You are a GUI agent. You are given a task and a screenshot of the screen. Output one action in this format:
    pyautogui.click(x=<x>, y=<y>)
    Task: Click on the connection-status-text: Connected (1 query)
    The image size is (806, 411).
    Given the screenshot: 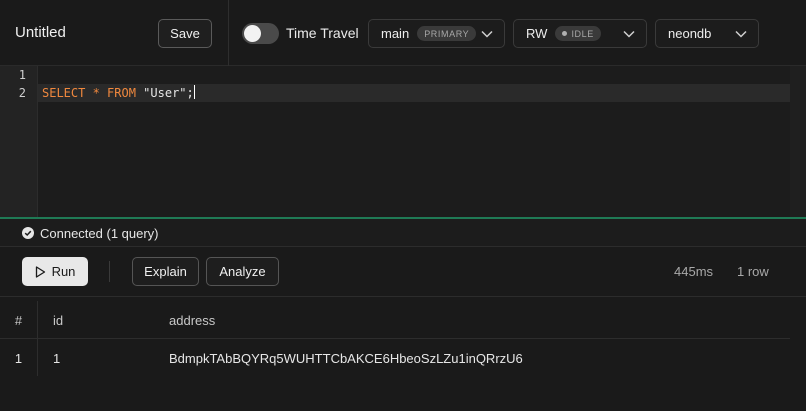 What is the action you would take?
    pyautogui.click(x=99, y=233)
    